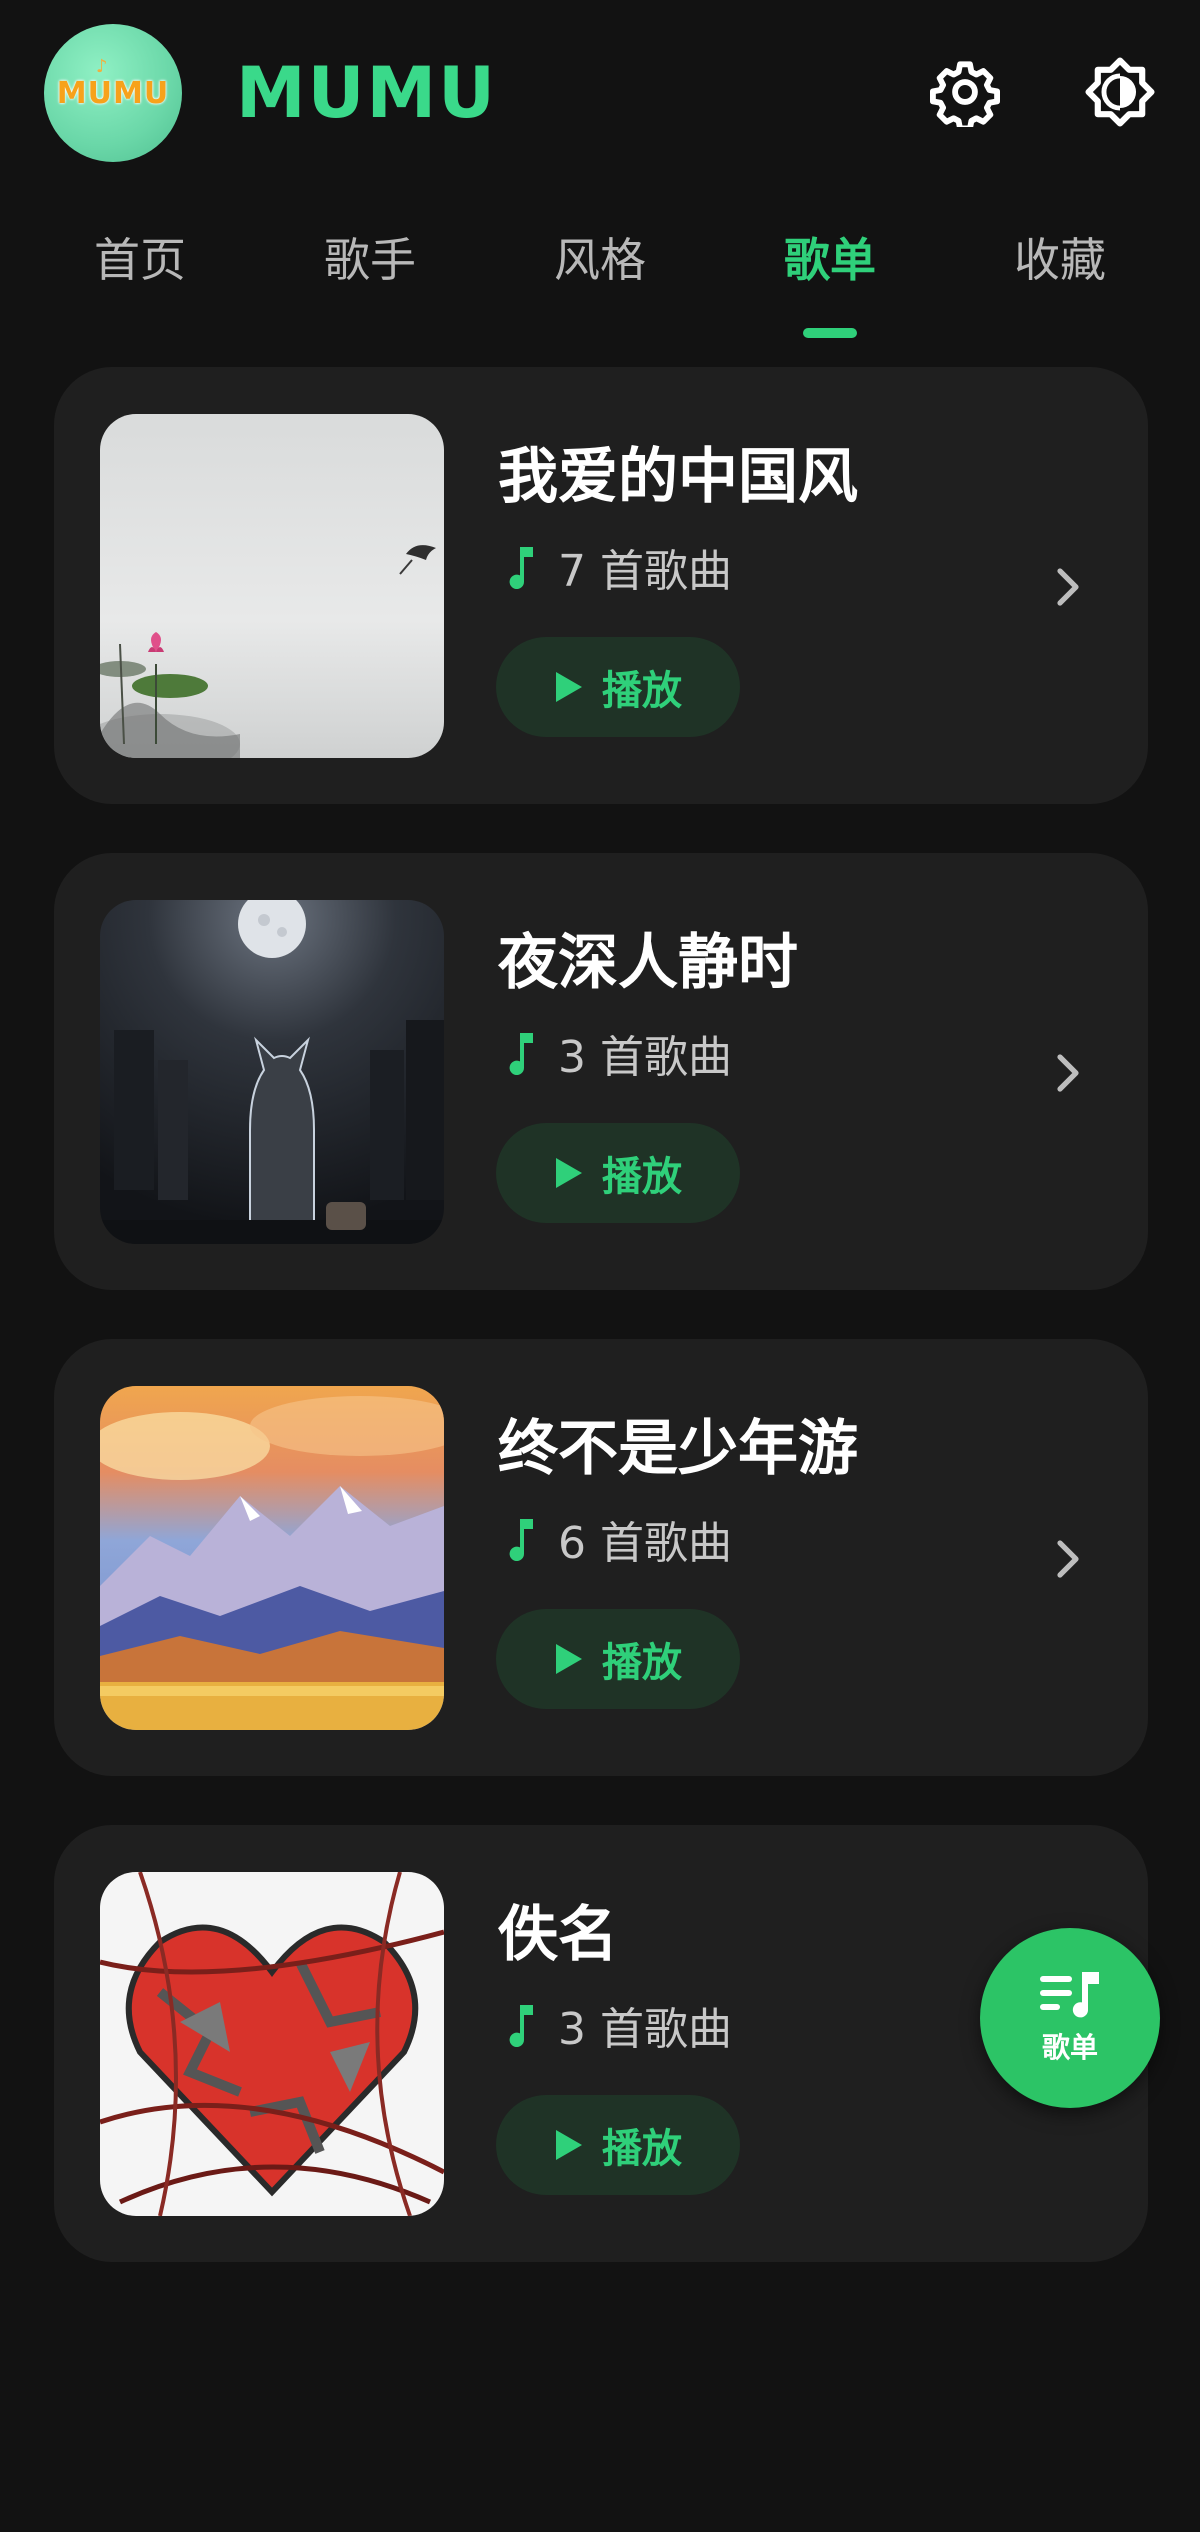 The image size is (1200, 2532). What do you see at coordinates (102, 66) in the screenshot?
I see `music-note-icon: ♪` at bounding box center [102, 66].